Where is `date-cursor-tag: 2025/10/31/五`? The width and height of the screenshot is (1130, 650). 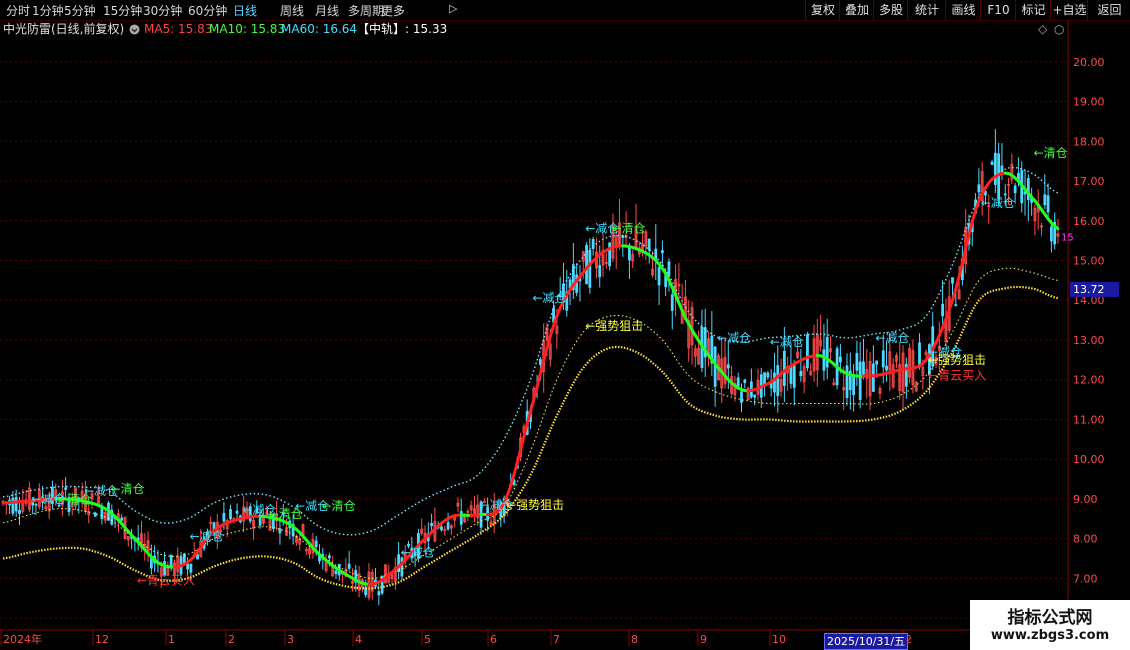 date-cursor-tag: 2025/10/31/五 is located at coordinates (866, 641).